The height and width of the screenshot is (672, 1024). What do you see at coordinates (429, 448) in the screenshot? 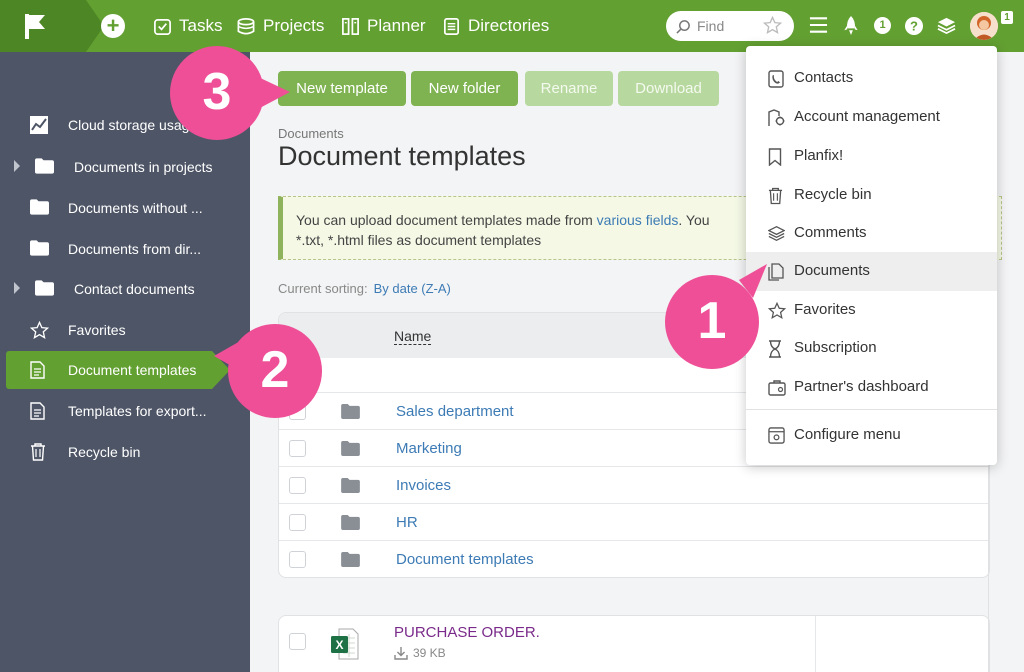
I see `folder-link: Marketing` at bounding box center [429, 448].